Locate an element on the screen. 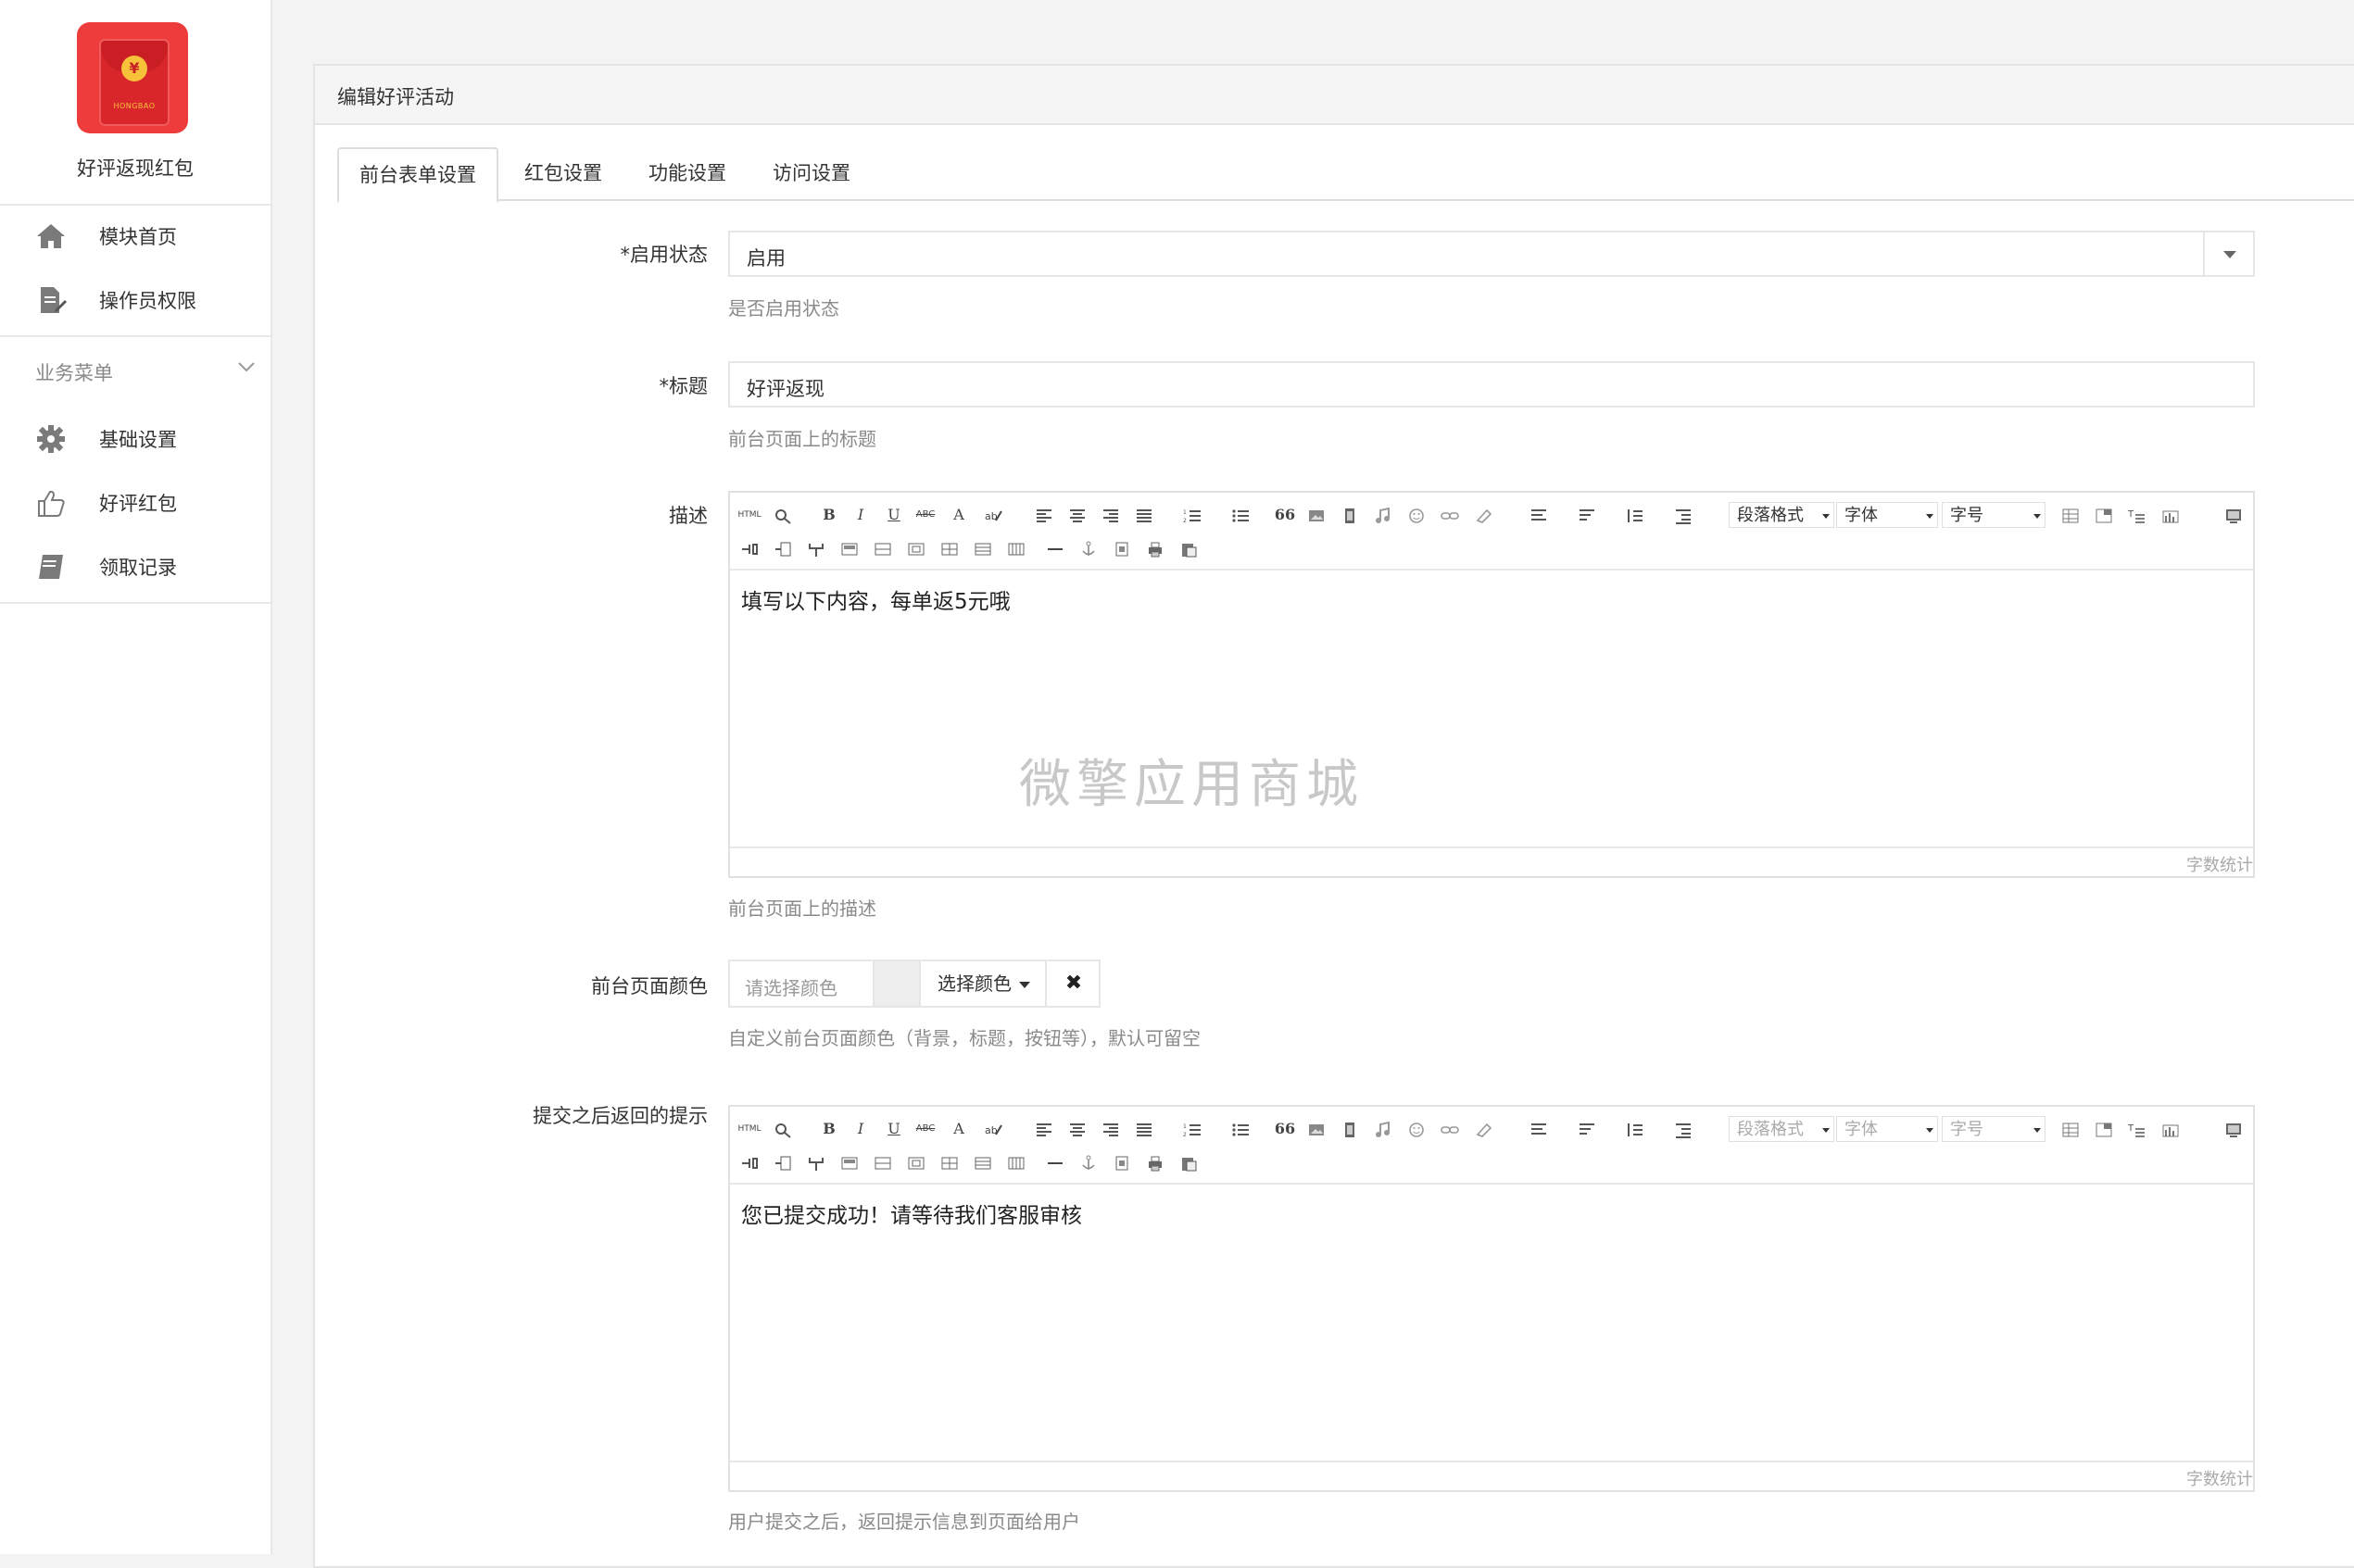 The width and height of the screenshot is (2354, 1568). color-input: 请选择颜色 is located at coordinates (791, 986).